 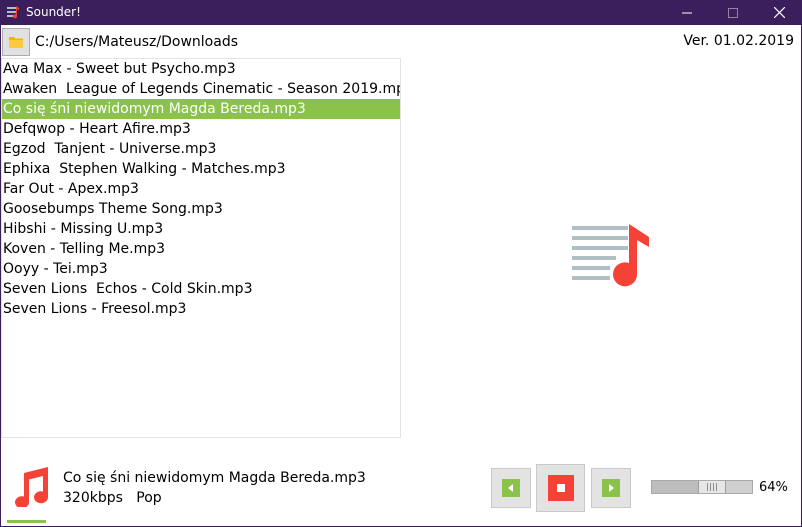 I want to click on file-list-item: Ephixa Stephen Walking - Matches.mp3, so click(x=201, y=169).